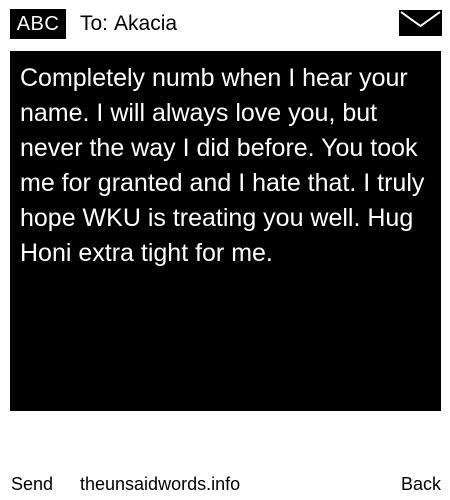  I want to click on recipient-name: Akacia, so click(146, 23).